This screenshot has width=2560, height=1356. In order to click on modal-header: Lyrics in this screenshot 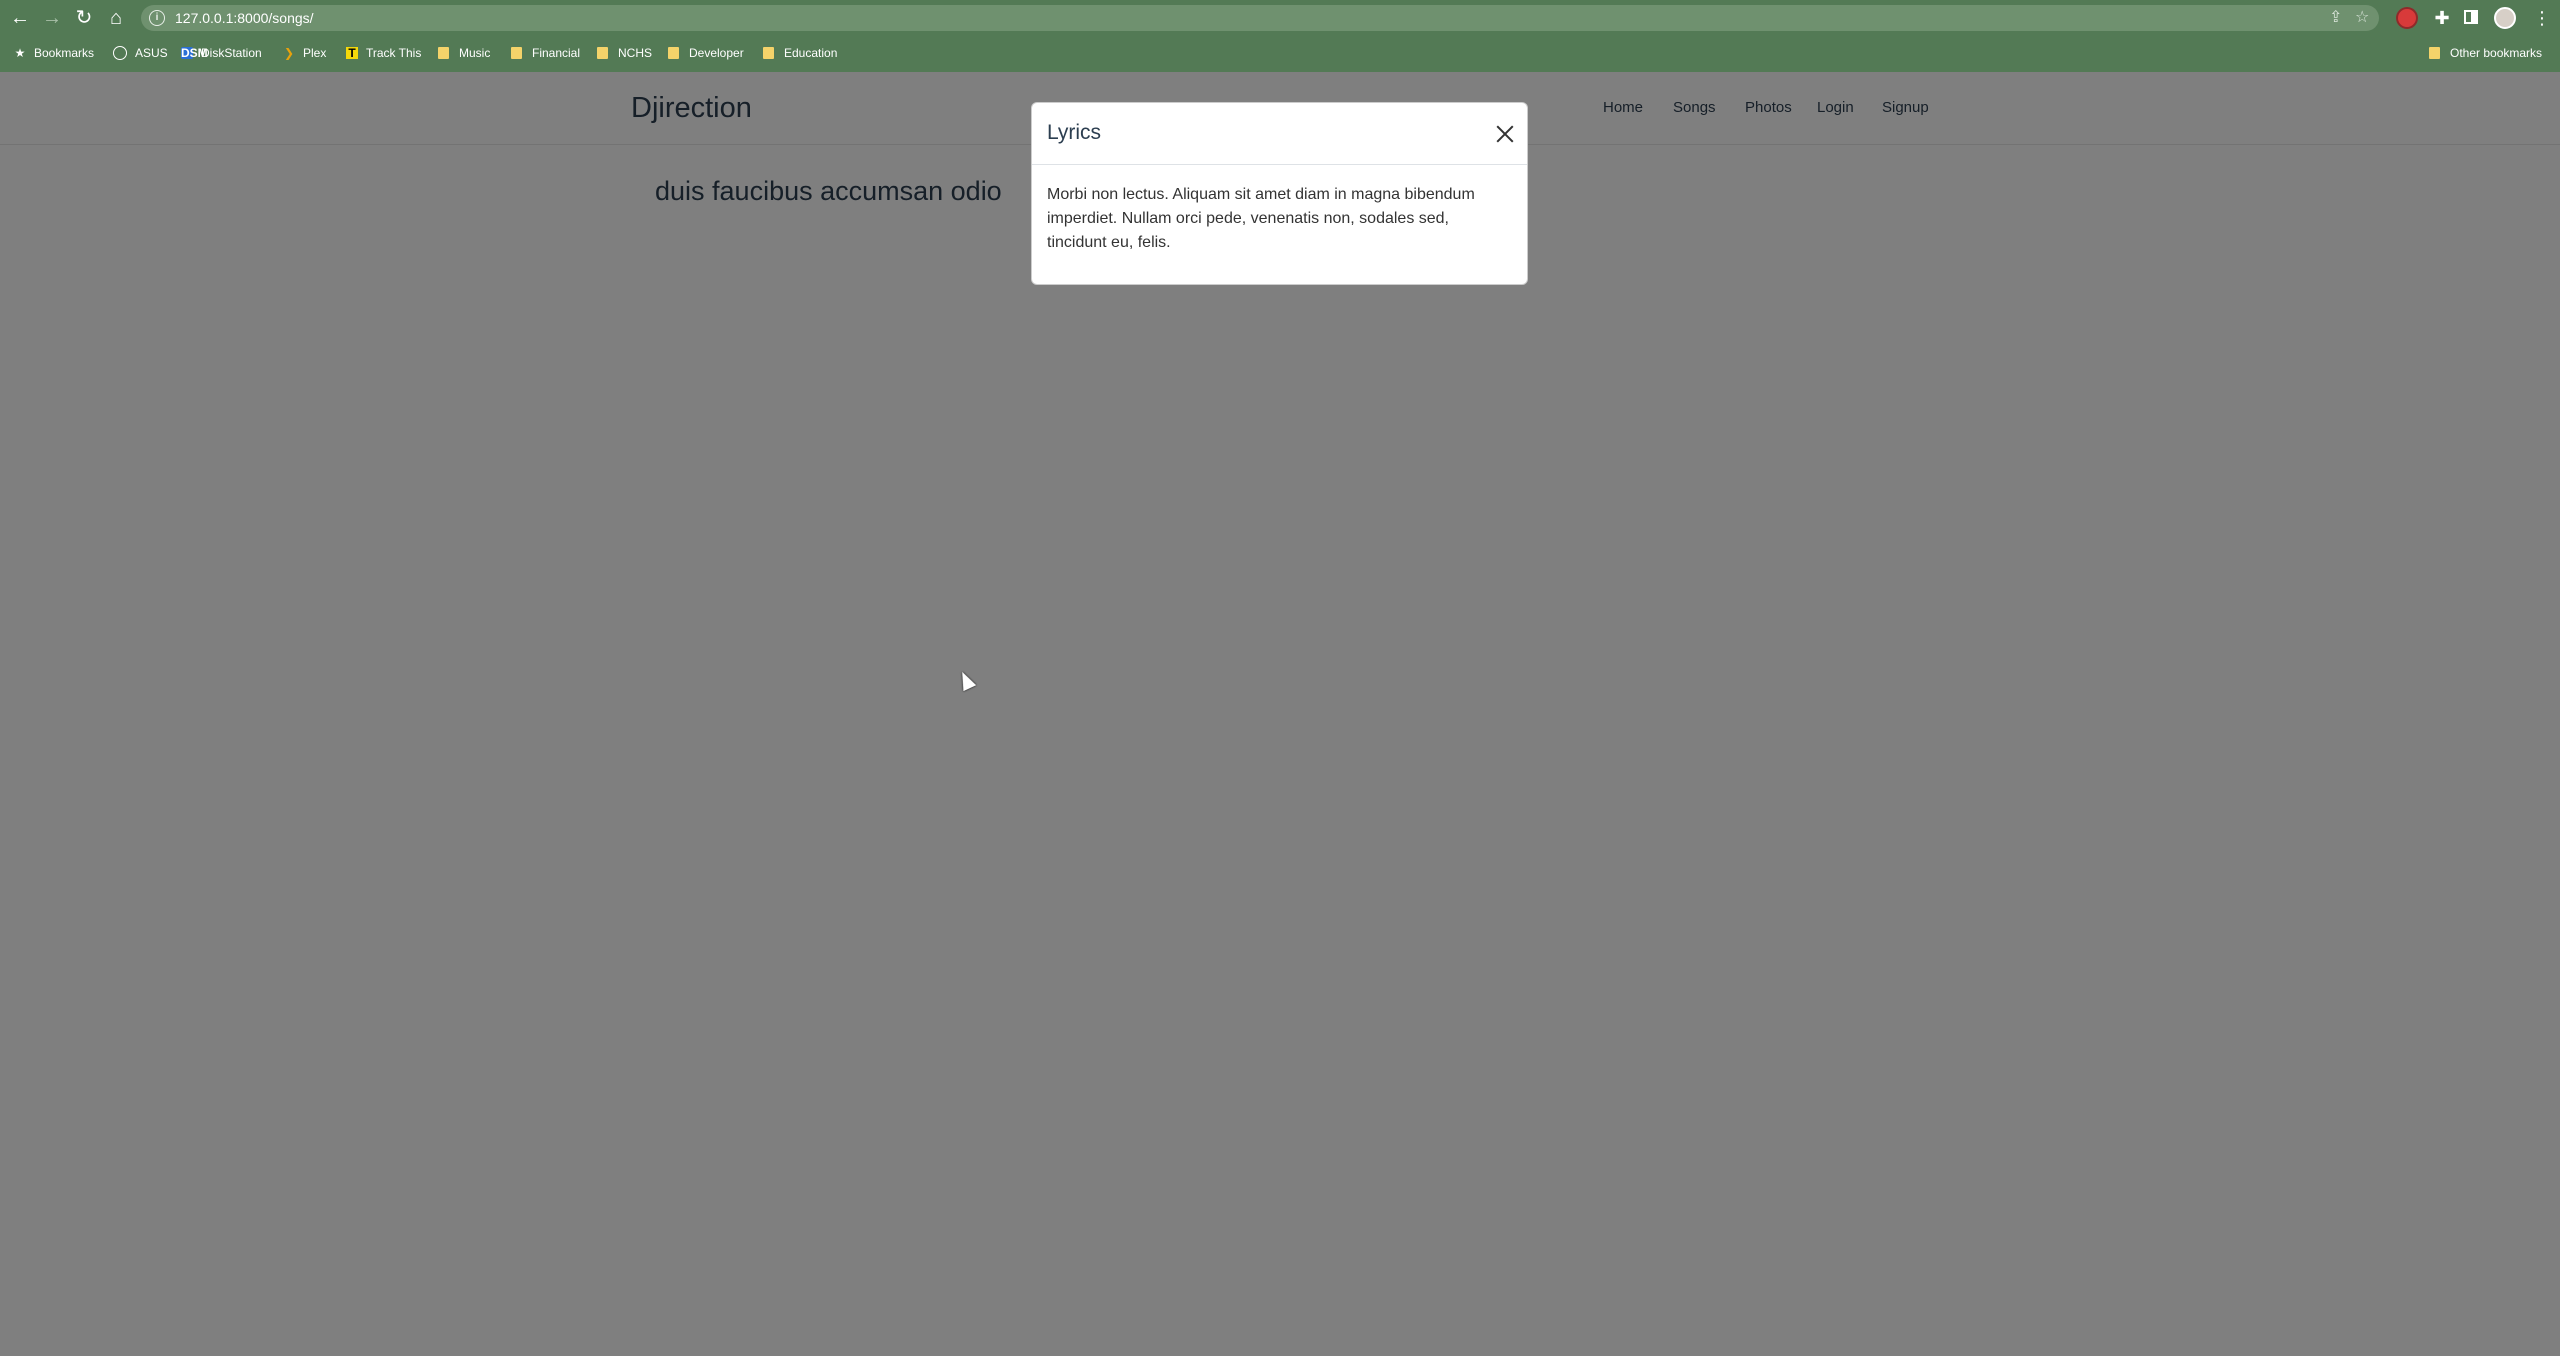, I will do `click(1279, 134)`.